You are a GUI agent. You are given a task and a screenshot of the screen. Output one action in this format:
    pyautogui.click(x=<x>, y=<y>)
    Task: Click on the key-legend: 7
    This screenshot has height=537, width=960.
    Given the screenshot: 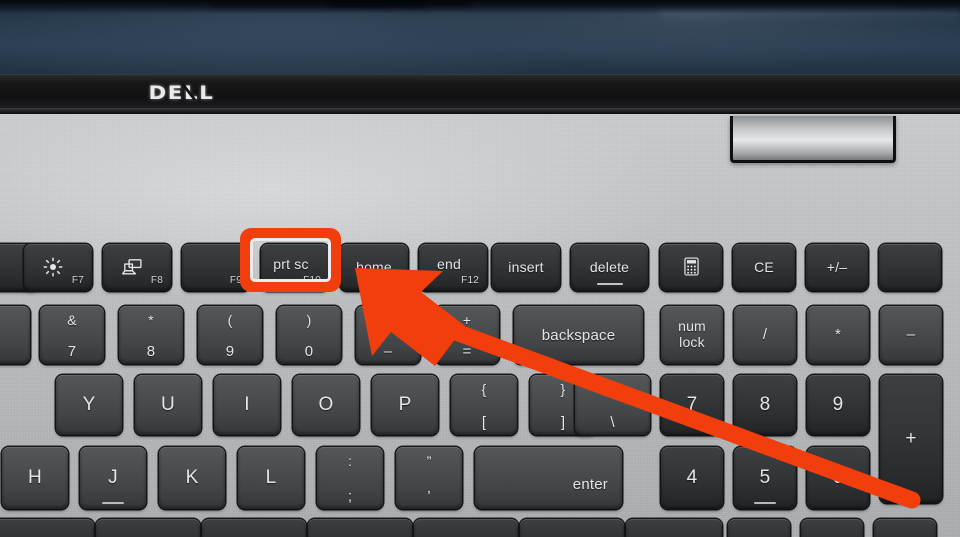 What is the action you would take?
    pyautogui.click(x=692, y=405)
    